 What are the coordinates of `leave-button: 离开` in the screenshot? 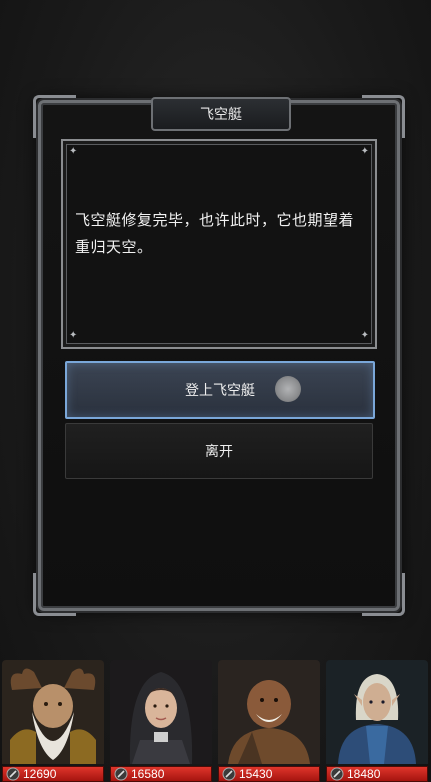 It's located at (219, 451).